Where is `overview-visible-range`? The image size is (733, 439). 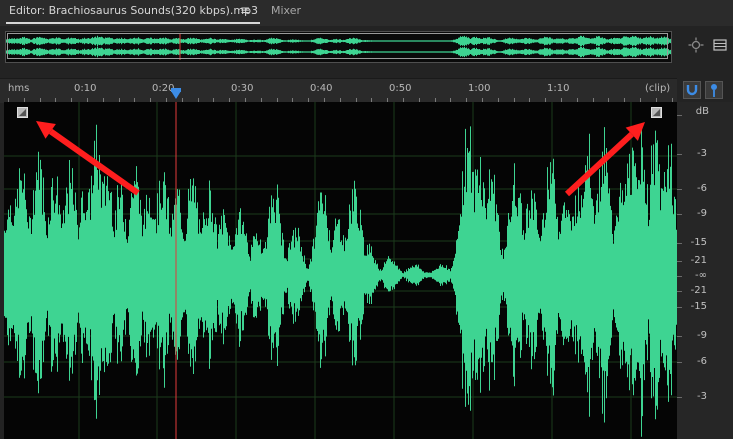 overview-visible-range is located at coordinates (337, 46).